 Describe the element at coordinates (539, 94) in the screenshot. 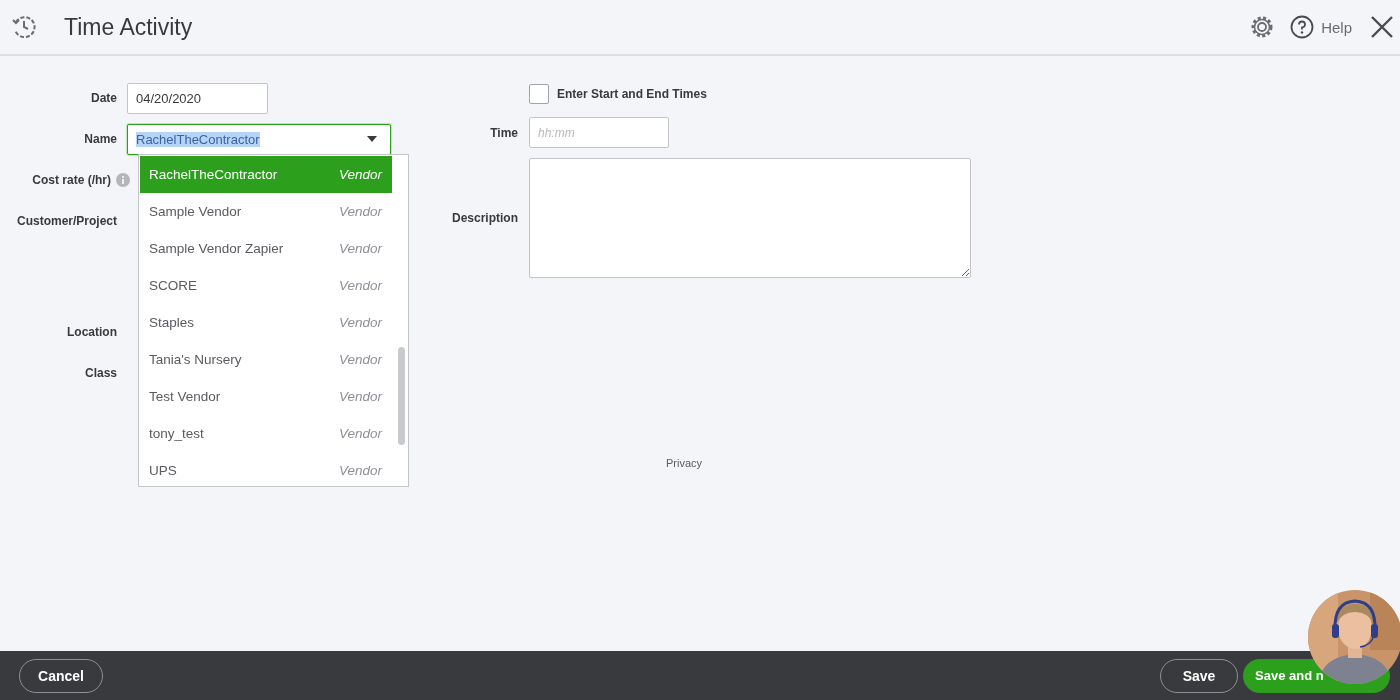

I see `checkbox` at that location.